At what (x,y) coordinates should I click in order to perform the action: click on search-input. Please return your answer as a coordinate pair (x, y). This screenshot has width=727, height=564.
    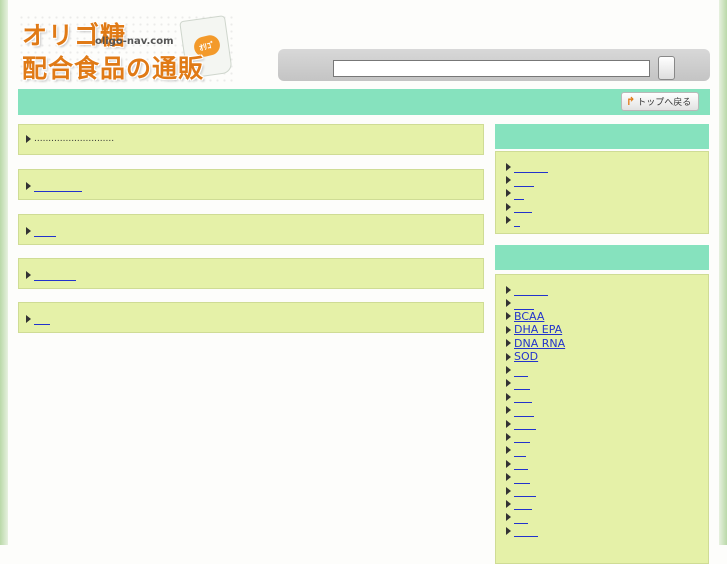
    Looking at the image, I should click on (491, 68).